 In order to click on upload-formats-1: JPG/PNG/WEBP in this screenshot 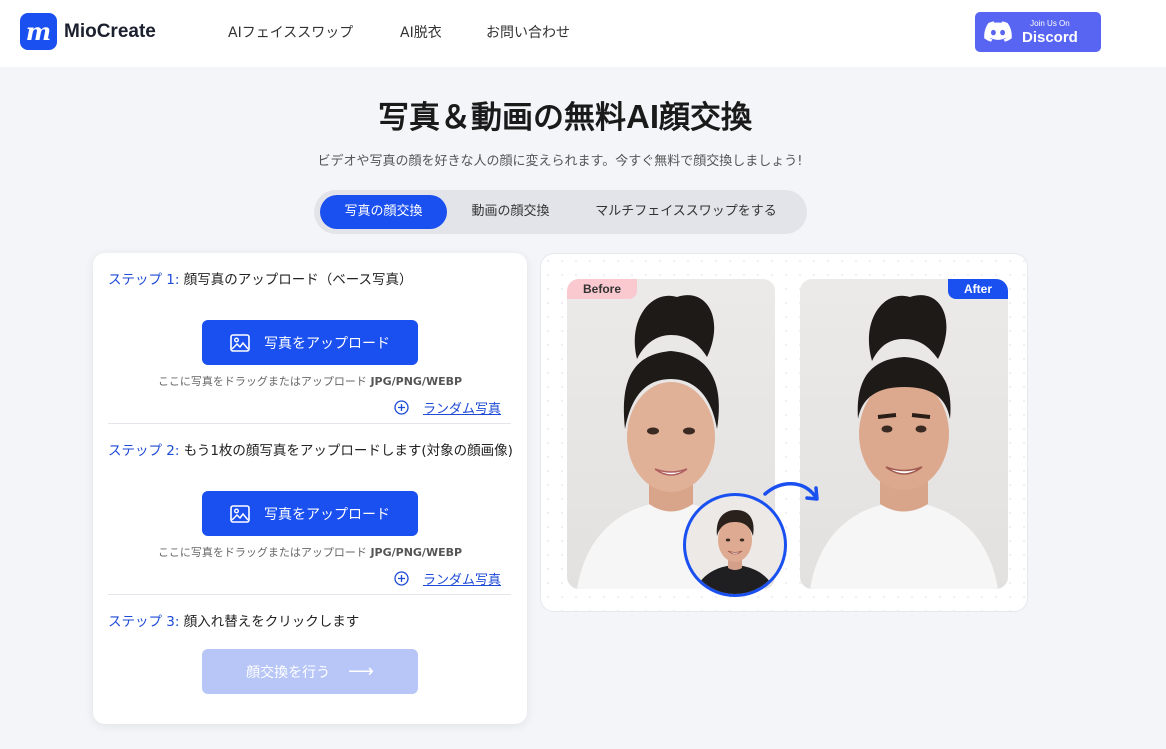, I will do `click(416, 381)`.